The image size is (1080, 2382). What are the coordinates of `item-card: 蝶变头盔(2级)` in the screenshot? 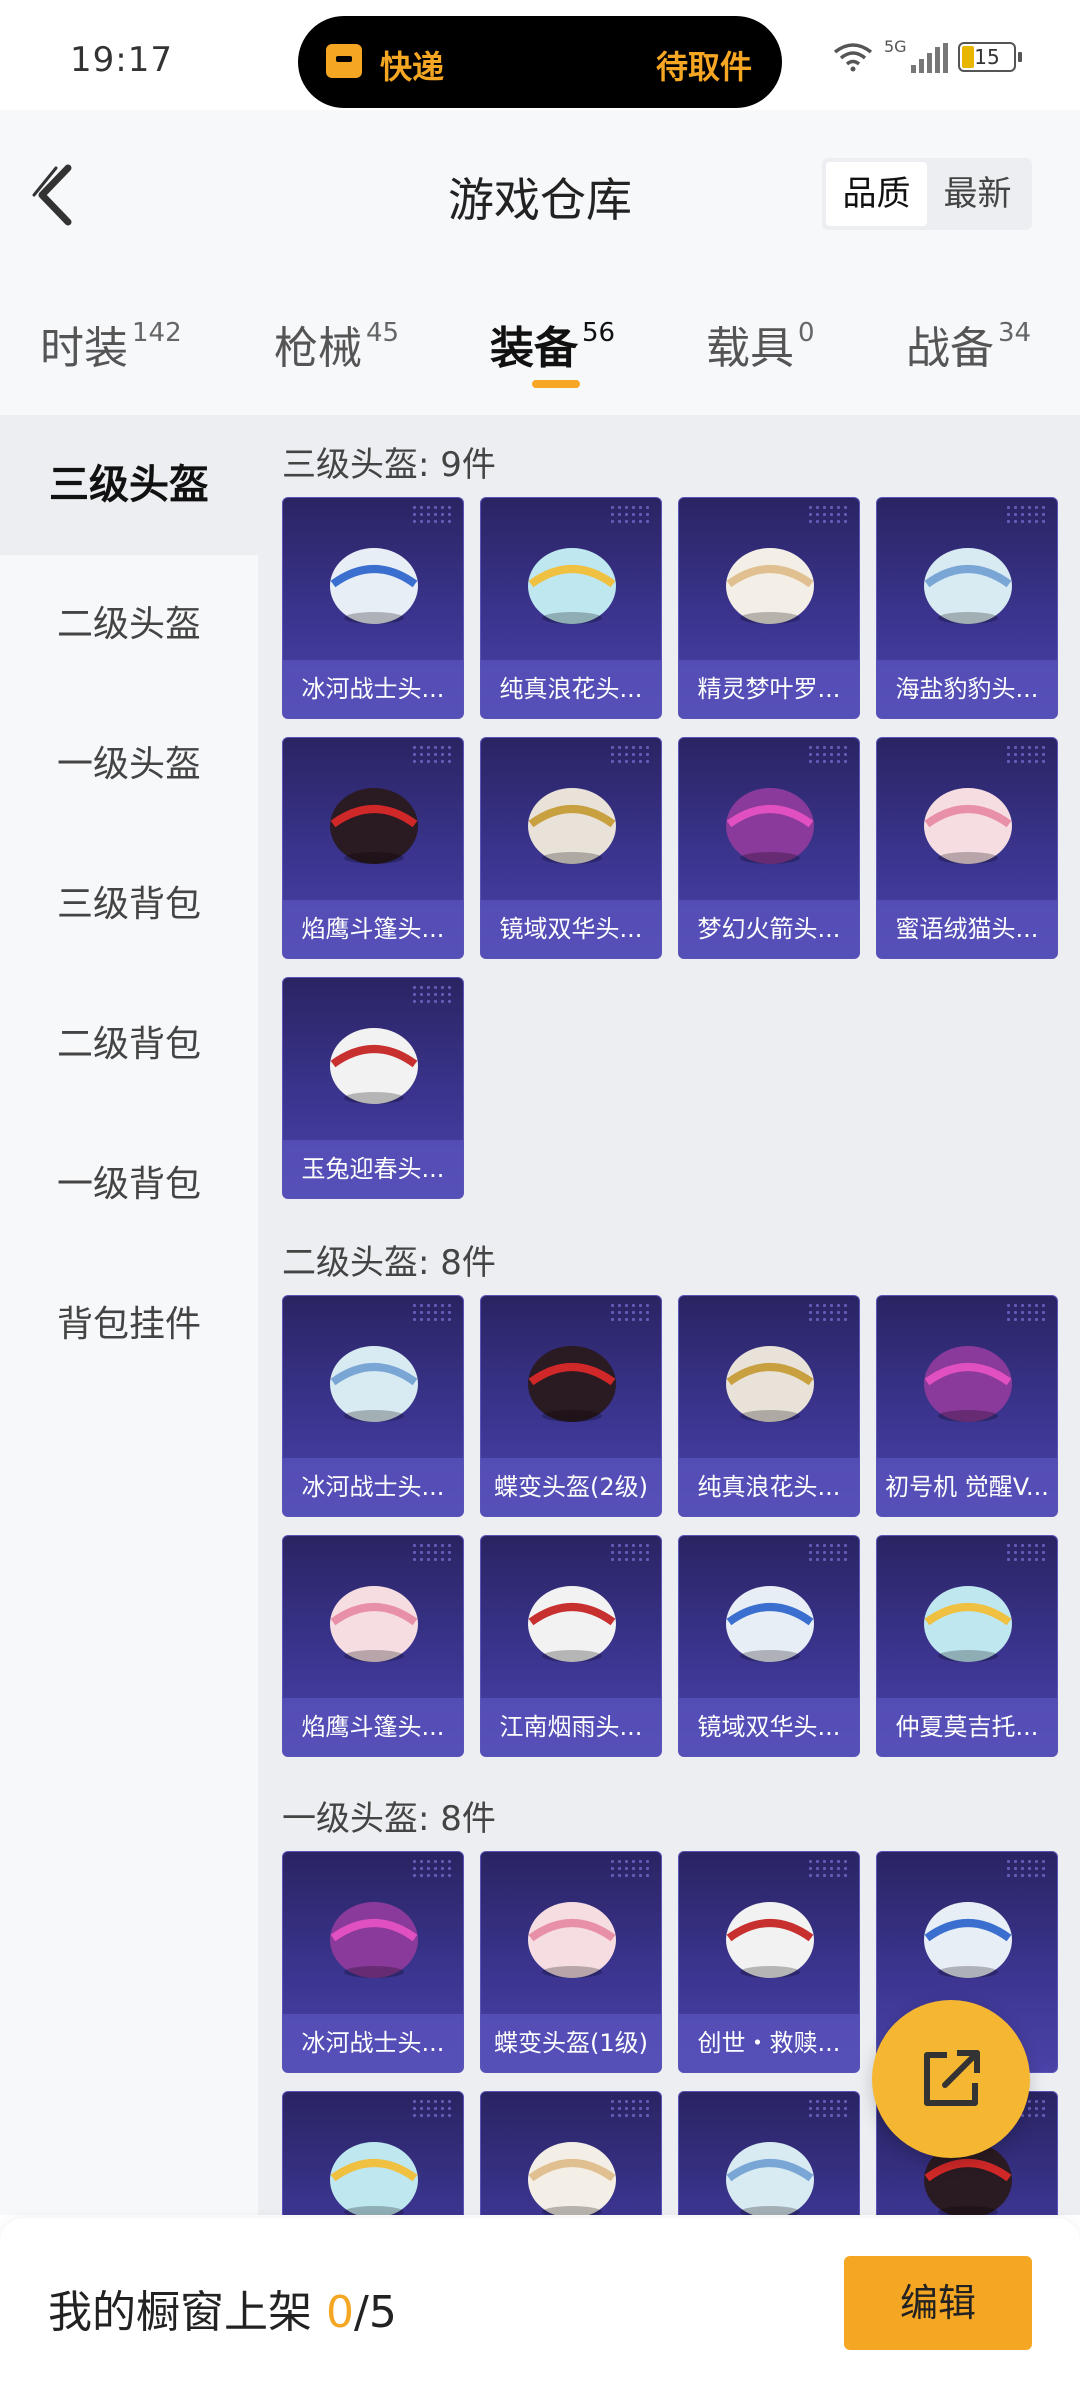 It's located at (571, 1406).